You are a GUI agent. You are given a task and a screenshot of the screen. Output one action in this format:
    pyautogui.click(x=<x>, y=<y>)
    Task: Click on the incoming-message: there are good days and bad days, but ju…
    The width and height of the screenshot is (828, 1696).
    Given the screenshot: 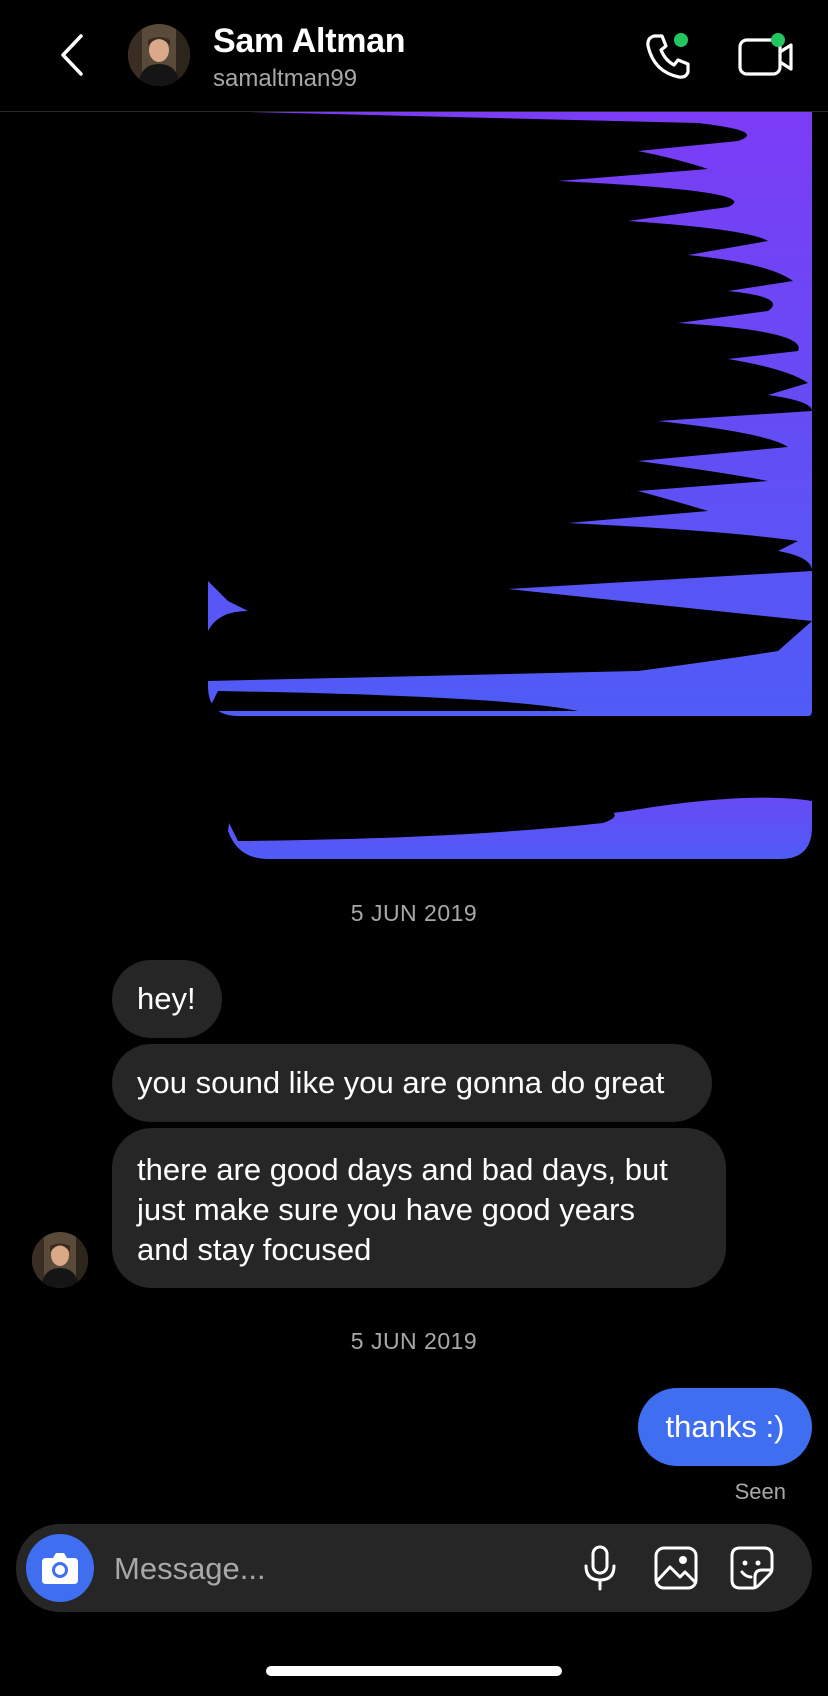 What is the action you would take?
    pyautogui.click(x=419, y=1208)
    